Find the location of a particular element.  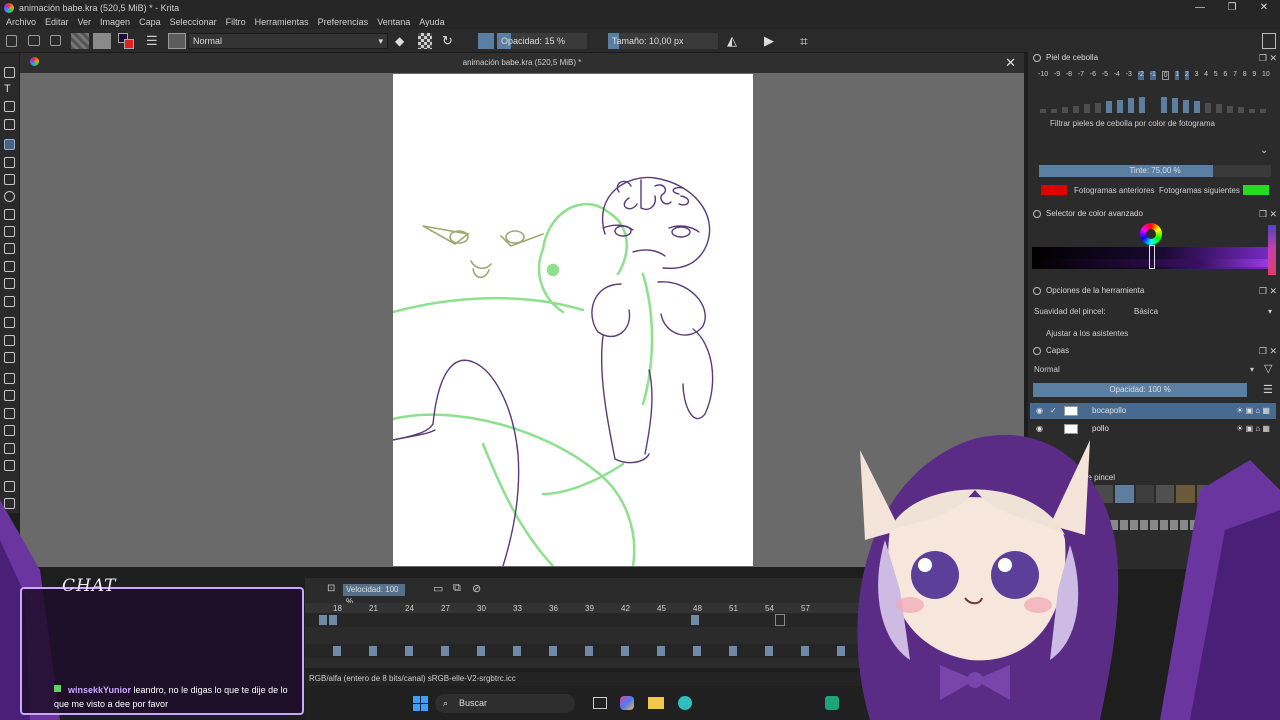

onion-frame-number: 10 is located at coordinates (1266, 75).